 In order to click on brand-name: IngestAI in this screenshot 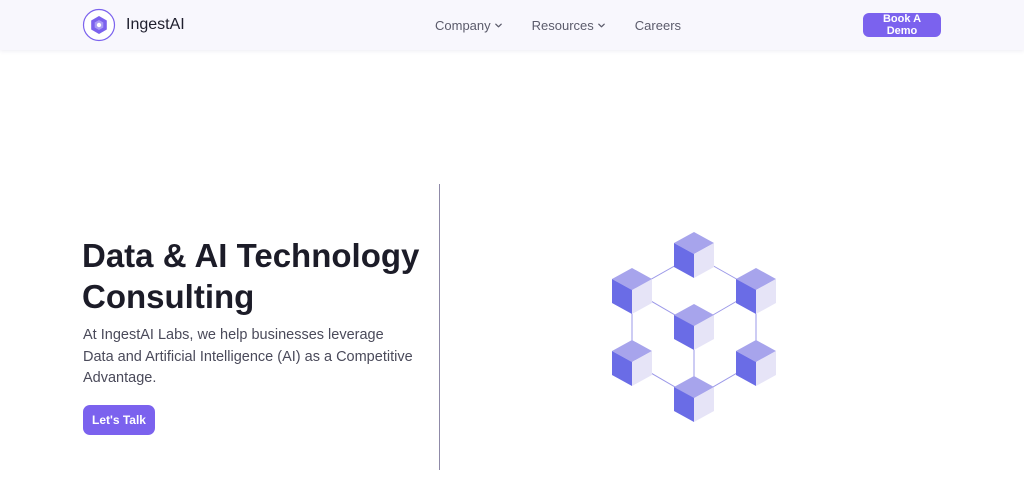, I will do `click(155, 24)`.